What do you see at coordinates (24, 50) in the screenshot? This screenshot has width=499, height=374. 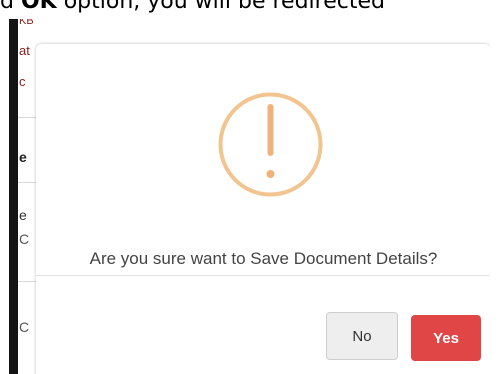 I see `bg-fragment-at: at` at bounding box center [24, 50].